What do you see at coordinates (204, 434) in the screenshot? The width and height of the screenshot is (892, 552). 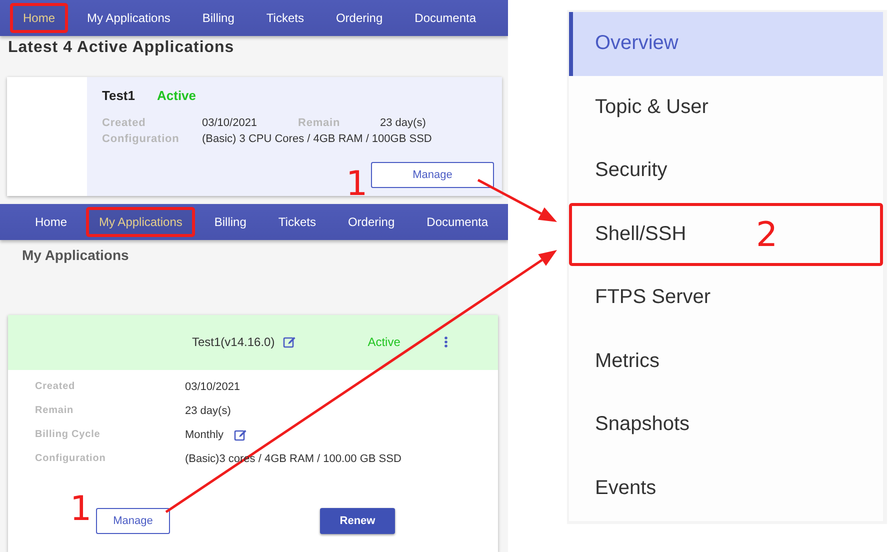 I see `field-value: Monthly` at bounding box center [204, 434].